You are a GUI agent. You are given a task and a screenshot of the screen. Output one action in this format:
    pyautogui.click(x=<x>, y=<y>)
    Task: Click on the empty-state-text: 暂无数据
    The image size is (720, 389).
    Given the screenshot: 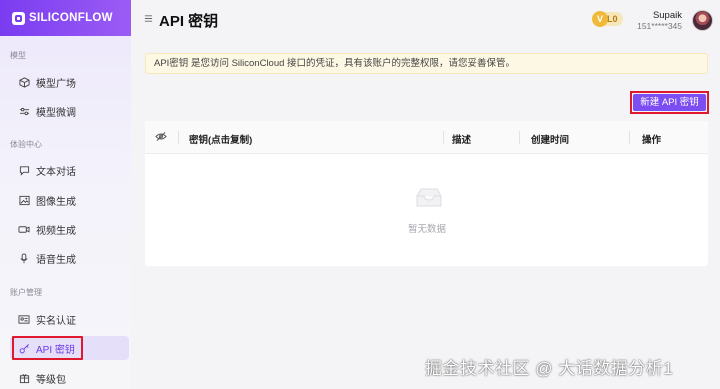 What is the action you would take?
    pyautogui.click(x=427, y=229)
    